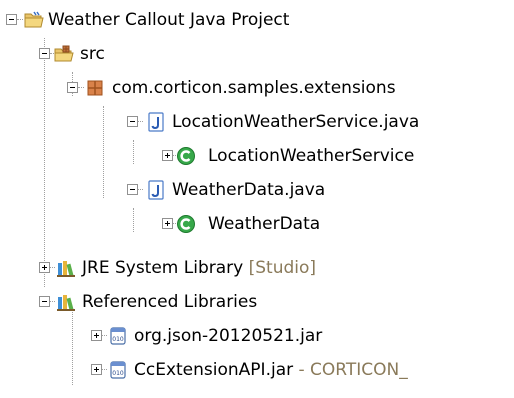 The height and width of the screenshot is (398, 514). Describe the element at coordinates (257, 54) in the screenshot. I see `tree-item-src: src` at that location.